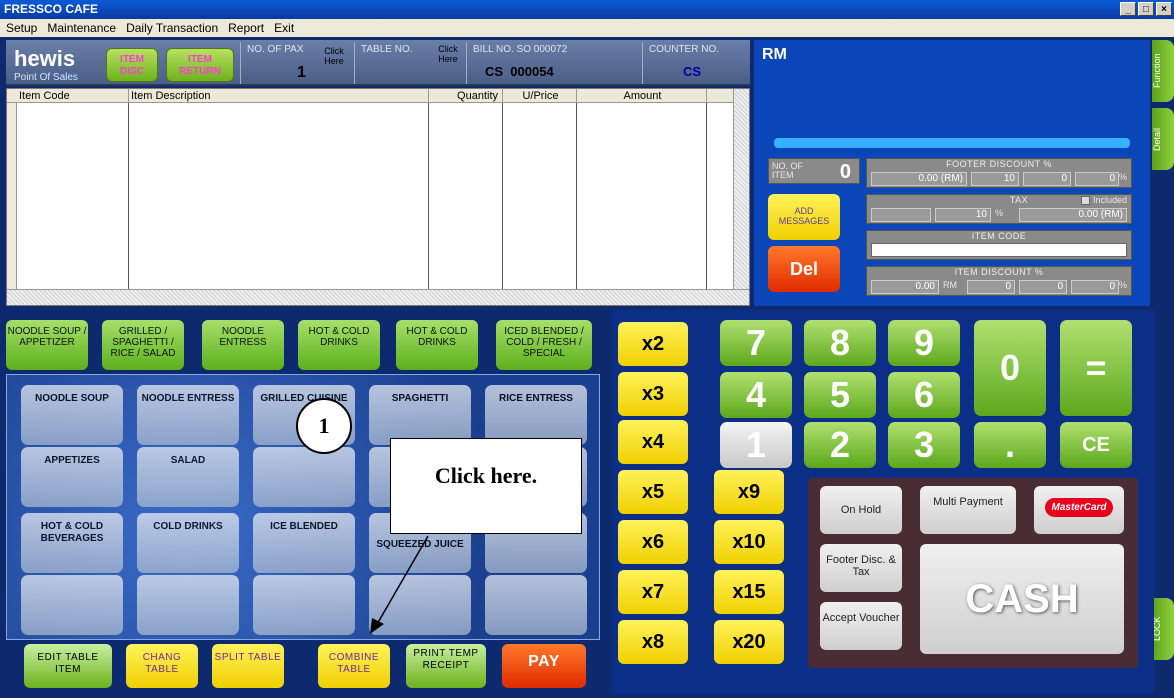 The image size is (1174, 698). Describe the element at coordinates (437, 345) in the screenshot. I see `category-hot-cold-drinks-2: HOT & COLD DRINKS` at that location.